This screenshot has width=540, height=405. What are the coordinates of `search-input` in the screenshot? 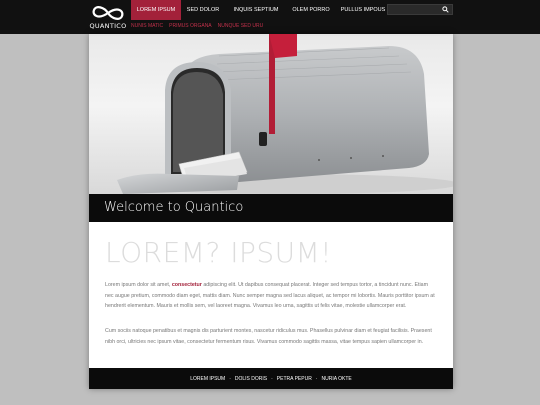 It's located at (420, 9).